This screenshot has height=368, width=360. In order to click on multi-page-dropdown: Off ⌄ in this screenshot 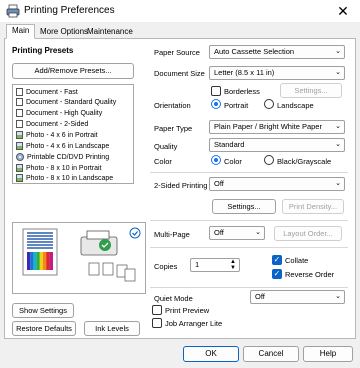, I will do `click(237, 233)`.